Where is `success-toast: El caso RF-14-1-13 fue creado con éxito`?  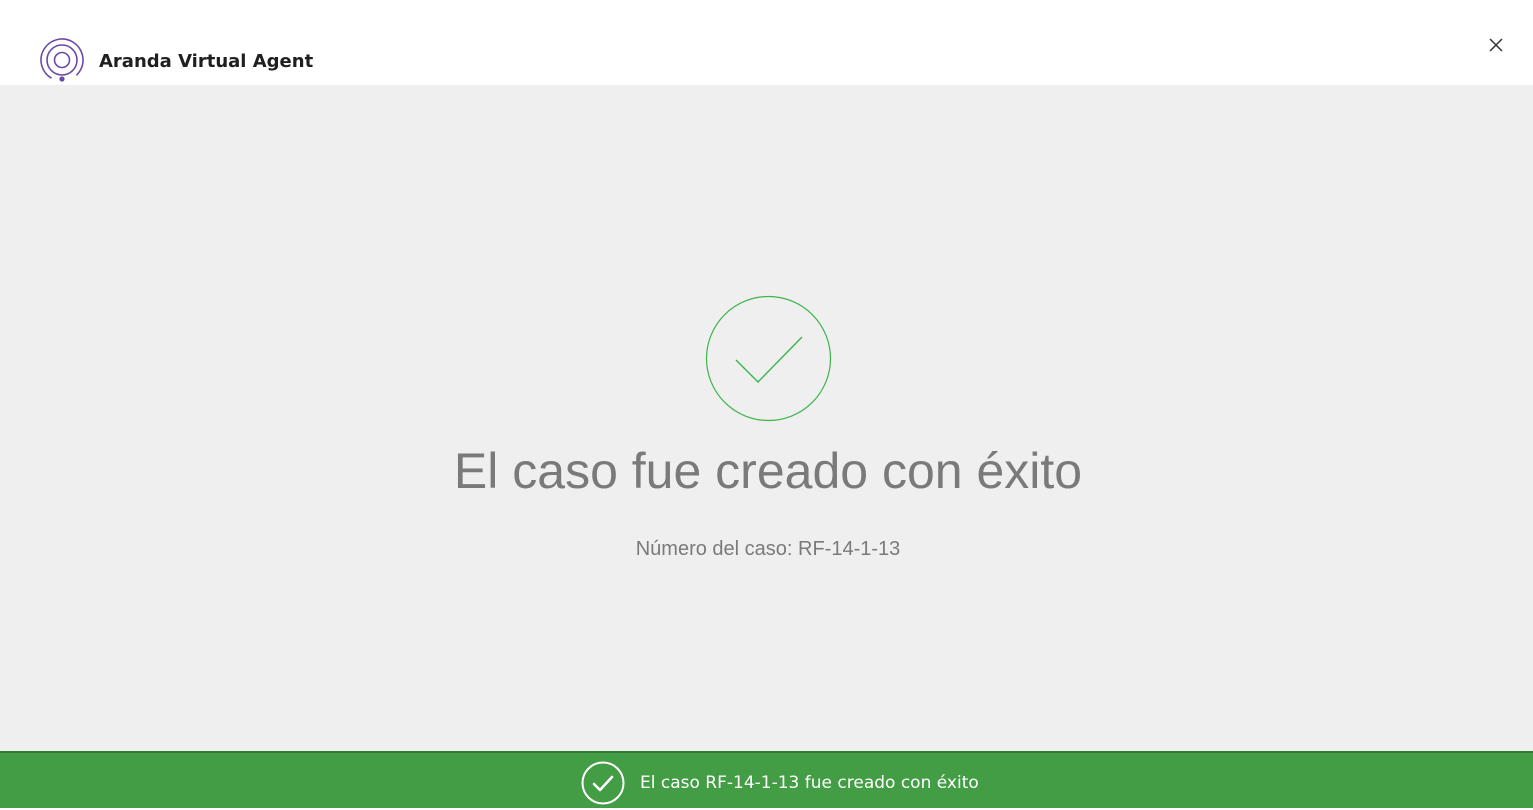
success-toast: El caso RF-14-1-13 fue creado con éxito is located at coordinates (766, 779).